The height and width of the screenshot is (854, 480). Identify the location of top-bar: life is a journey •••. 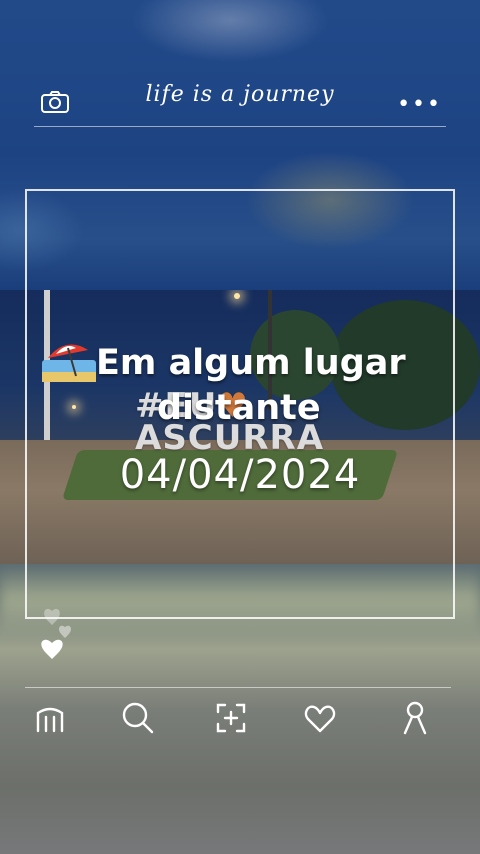
(240, 103).